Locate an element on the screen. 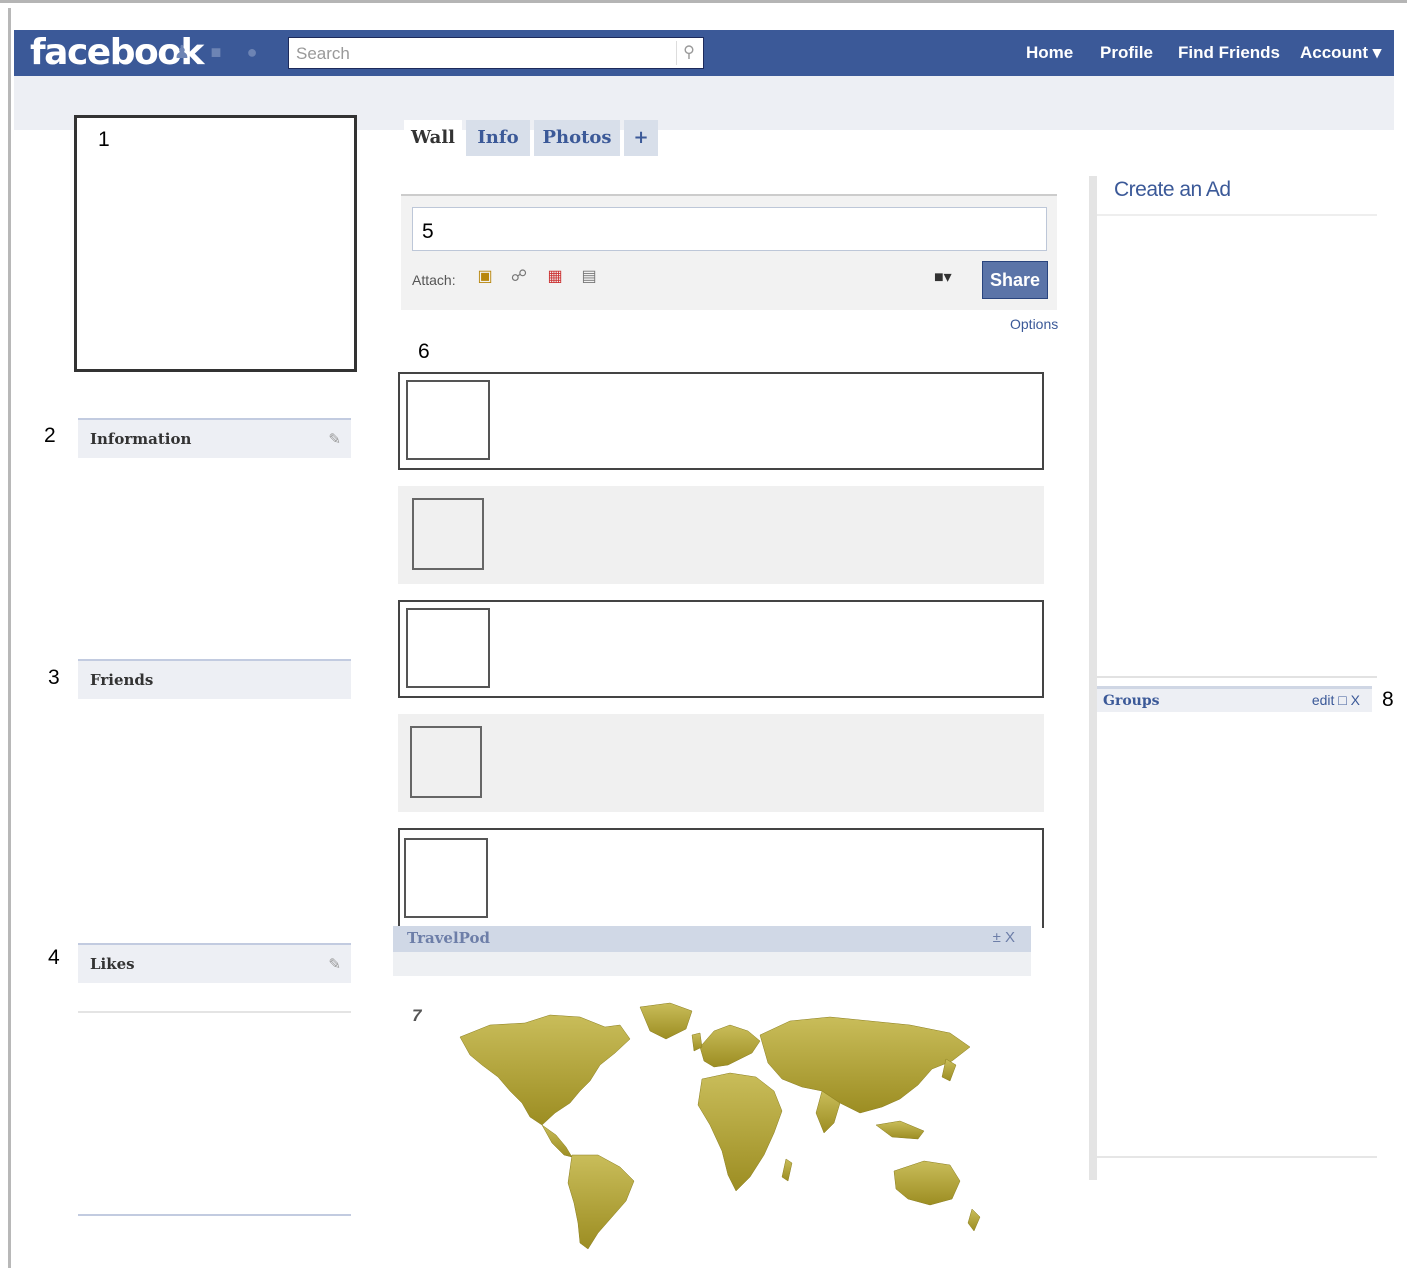 This screenshot has height=1268, width=1407. profile-picture is located at coordinates (215, 243).